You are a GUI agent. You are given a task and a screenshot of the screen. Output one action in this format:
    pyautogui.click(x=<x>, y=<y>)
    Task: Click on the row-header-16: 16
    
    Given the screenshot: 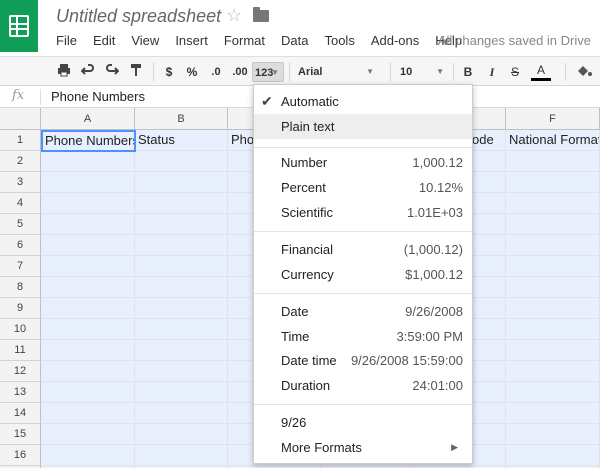 What is the action you would take?
    pyautogui.click(x=20, y=455)
    